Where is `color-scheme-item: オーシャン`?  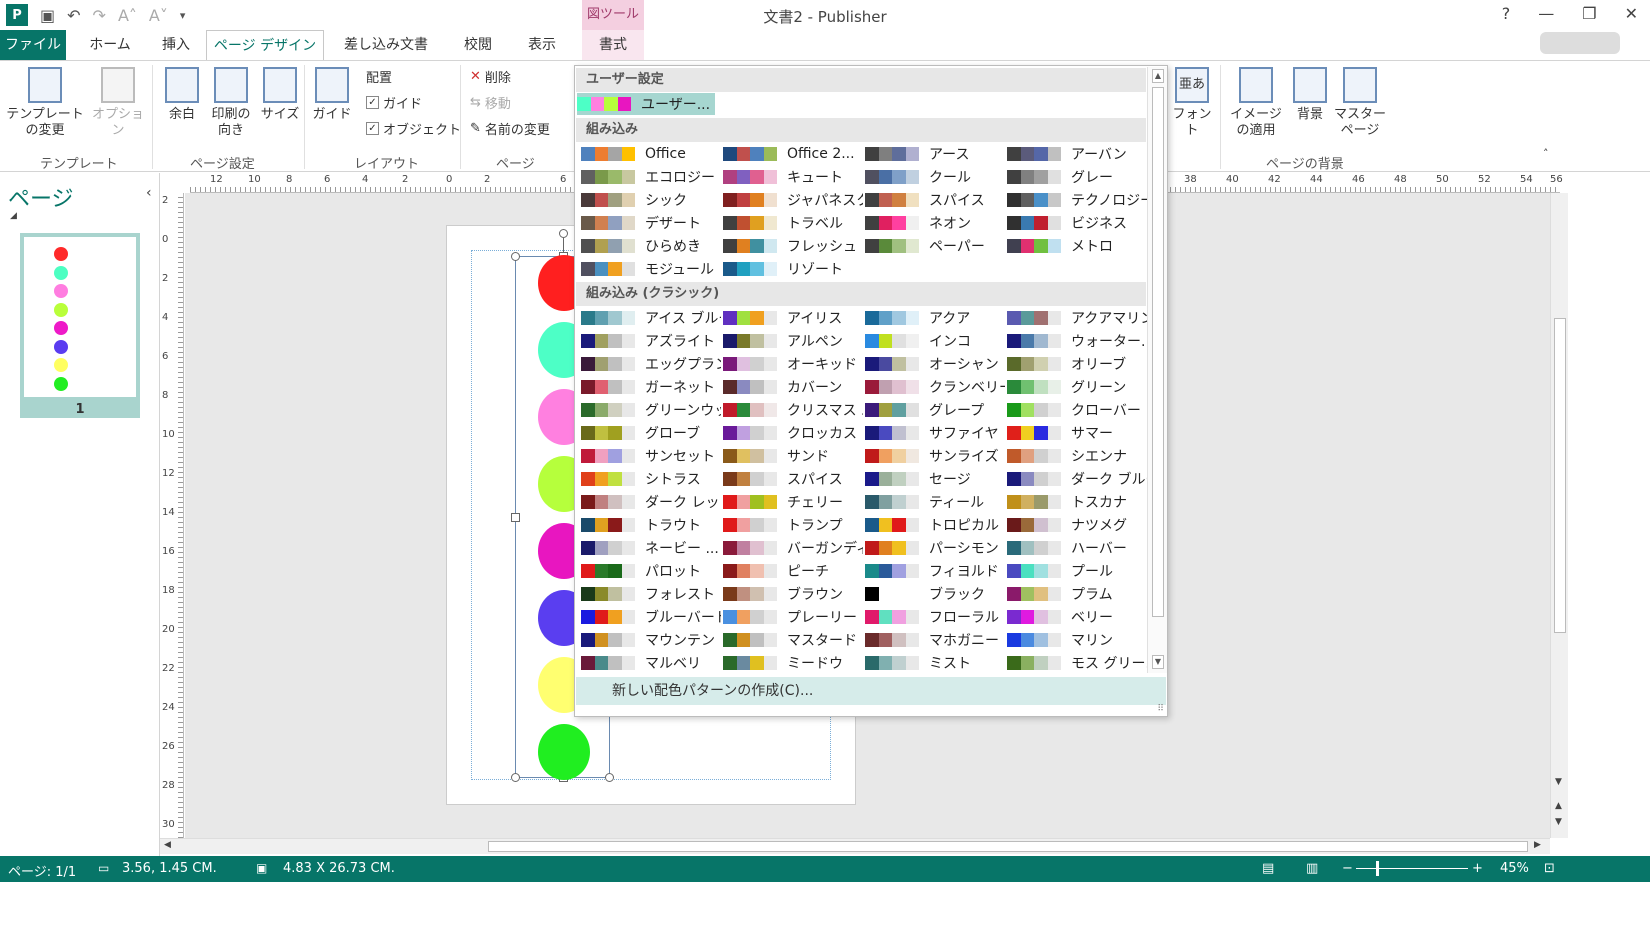 color-scheme-item: オーシャン is located at coordinates (935, 364).